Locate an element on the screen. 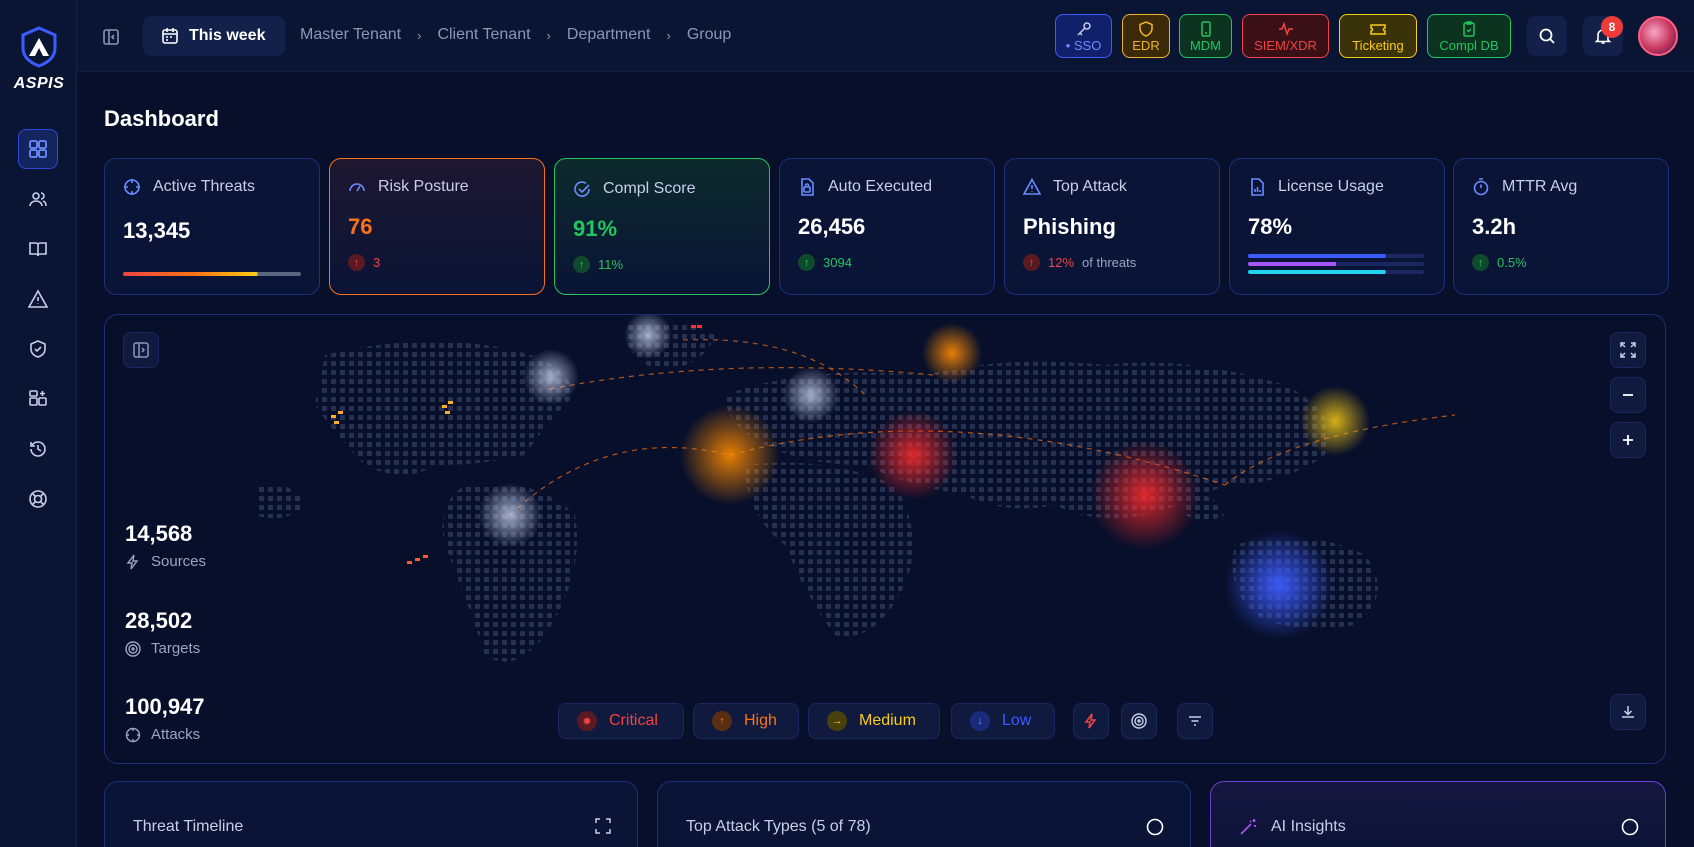 The height and width of the screenshot is (847, 1694). kpi-delta: 12% is located at coordinates (1061, 262).